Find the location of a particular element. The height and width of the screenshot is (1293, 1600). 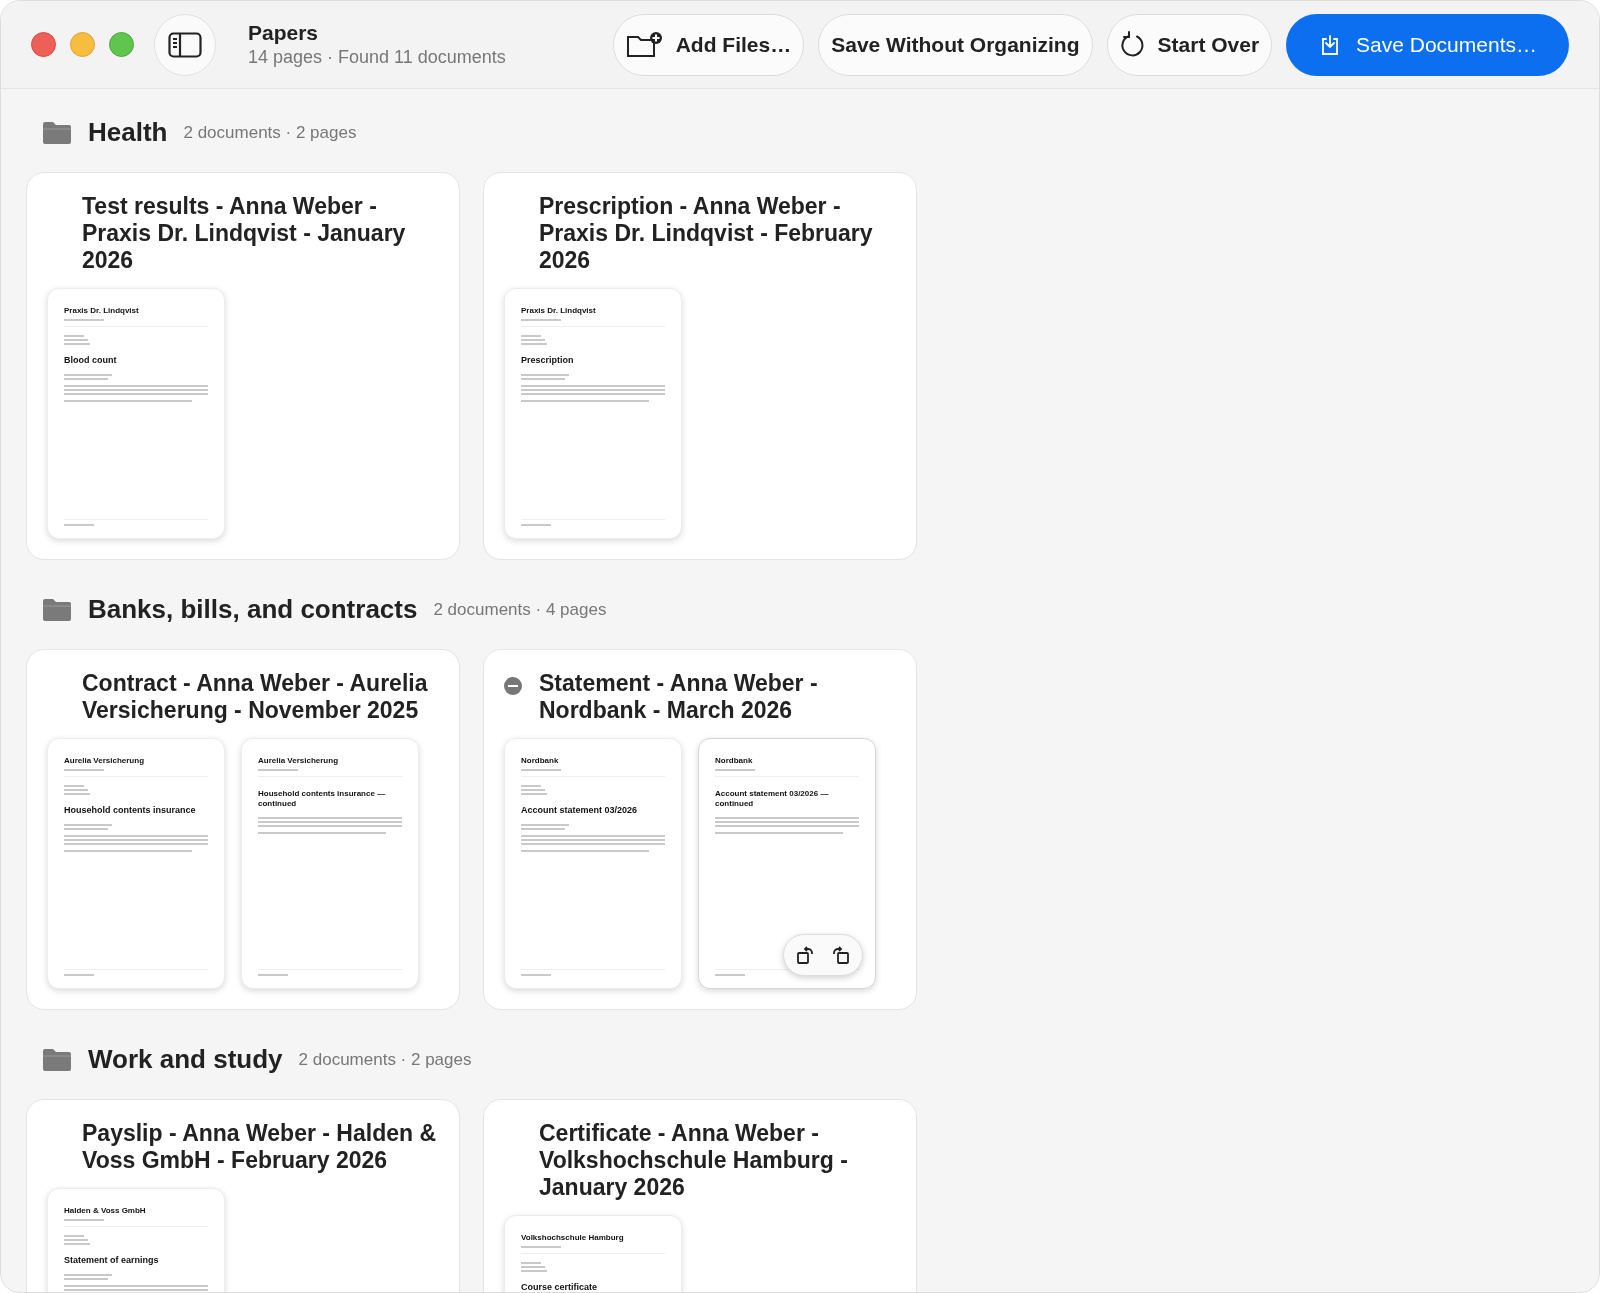

document-title: Certificate - Anna Weber - Volkshochschule Hamburg - January 2026 is located at coordinates (694, 1160).